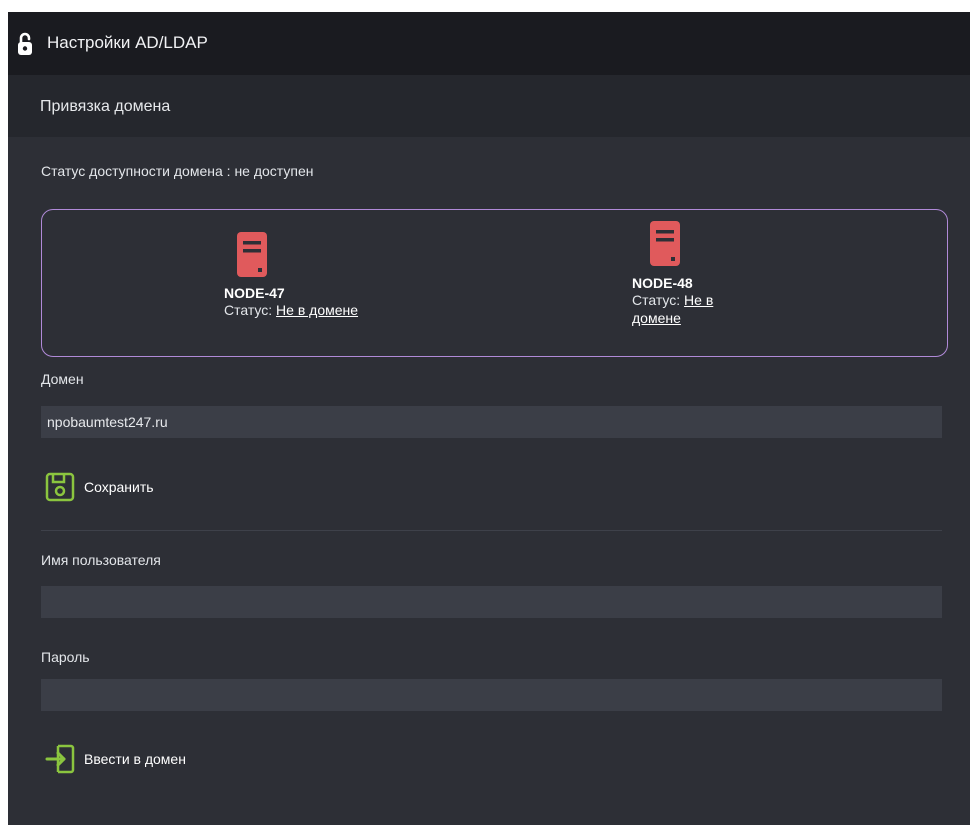 This screenshot has height=825, width=978. Describe the element at coordinates (119, 487) in the screenshot. I see `save-button-label: Сохранить` at that location.